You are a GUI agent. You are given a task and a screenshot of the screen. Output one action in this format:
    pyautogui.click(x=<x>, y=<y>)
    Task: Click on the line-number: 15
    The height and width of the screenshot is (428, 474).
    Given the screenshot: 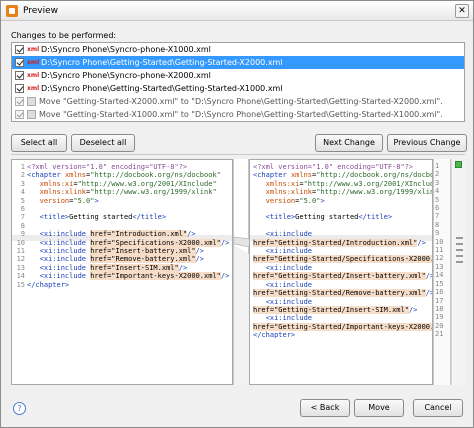 What is the action you would take?
    pyautogui.click(x=20, y=284)
    